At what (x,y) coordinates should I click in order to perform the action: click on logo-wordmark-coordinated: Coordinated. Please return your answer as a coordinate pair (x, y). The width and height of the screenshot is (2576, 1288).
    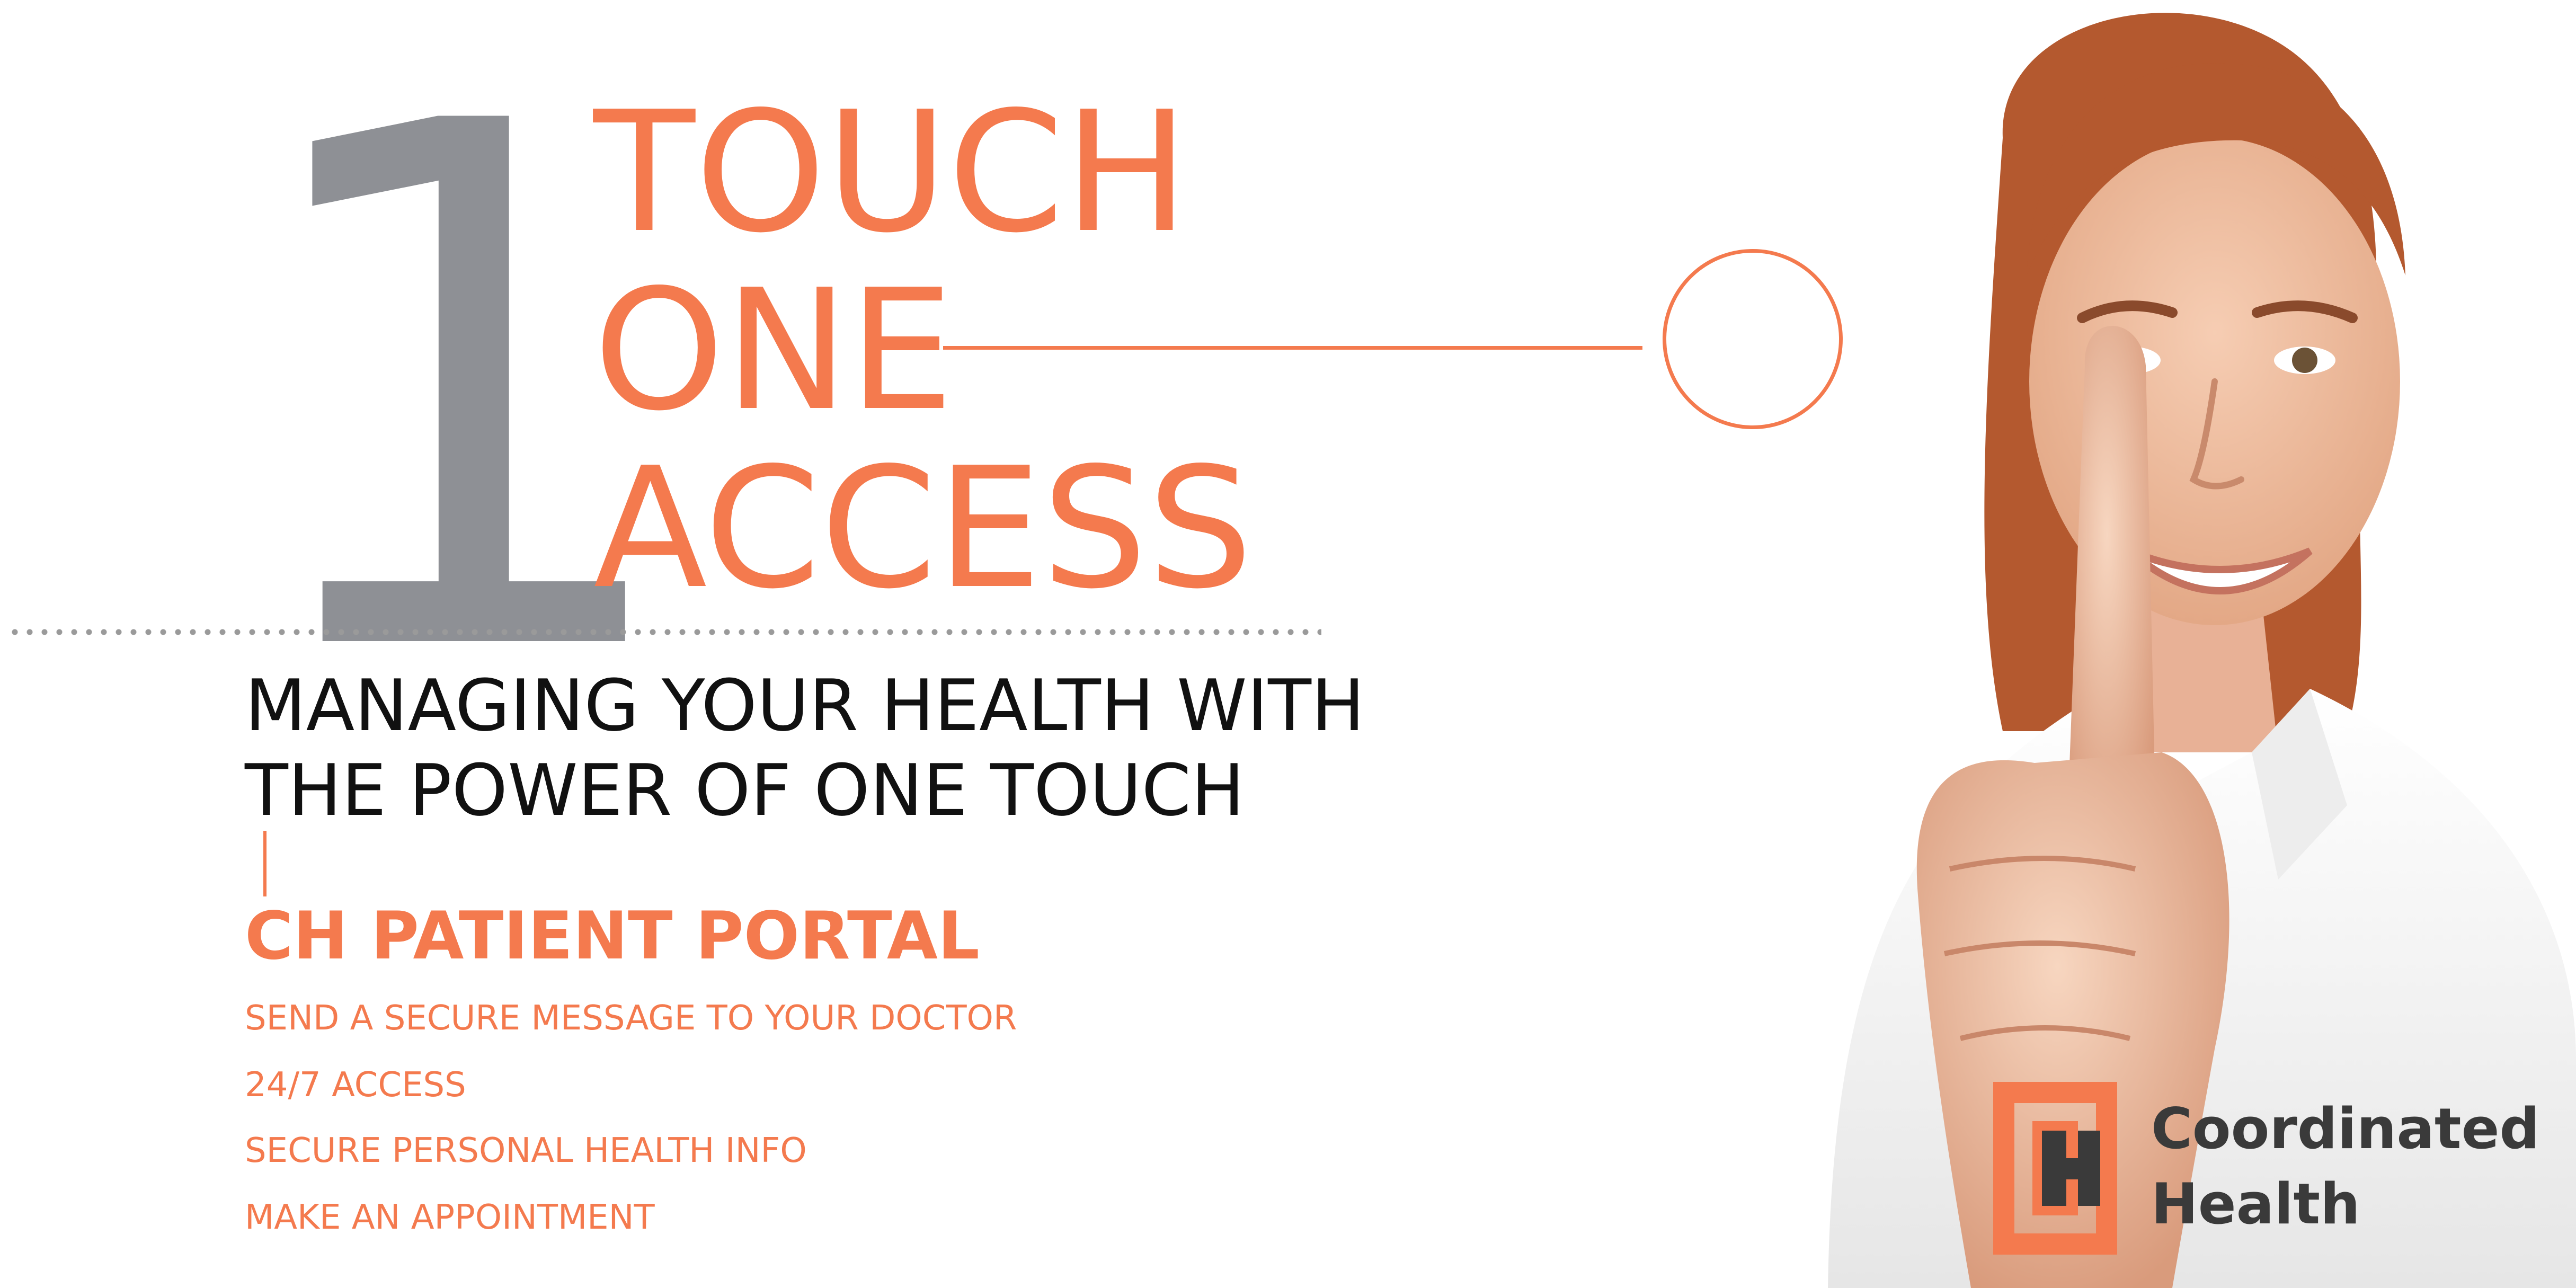
    Looking at the image, I should click on (2346, 1128).